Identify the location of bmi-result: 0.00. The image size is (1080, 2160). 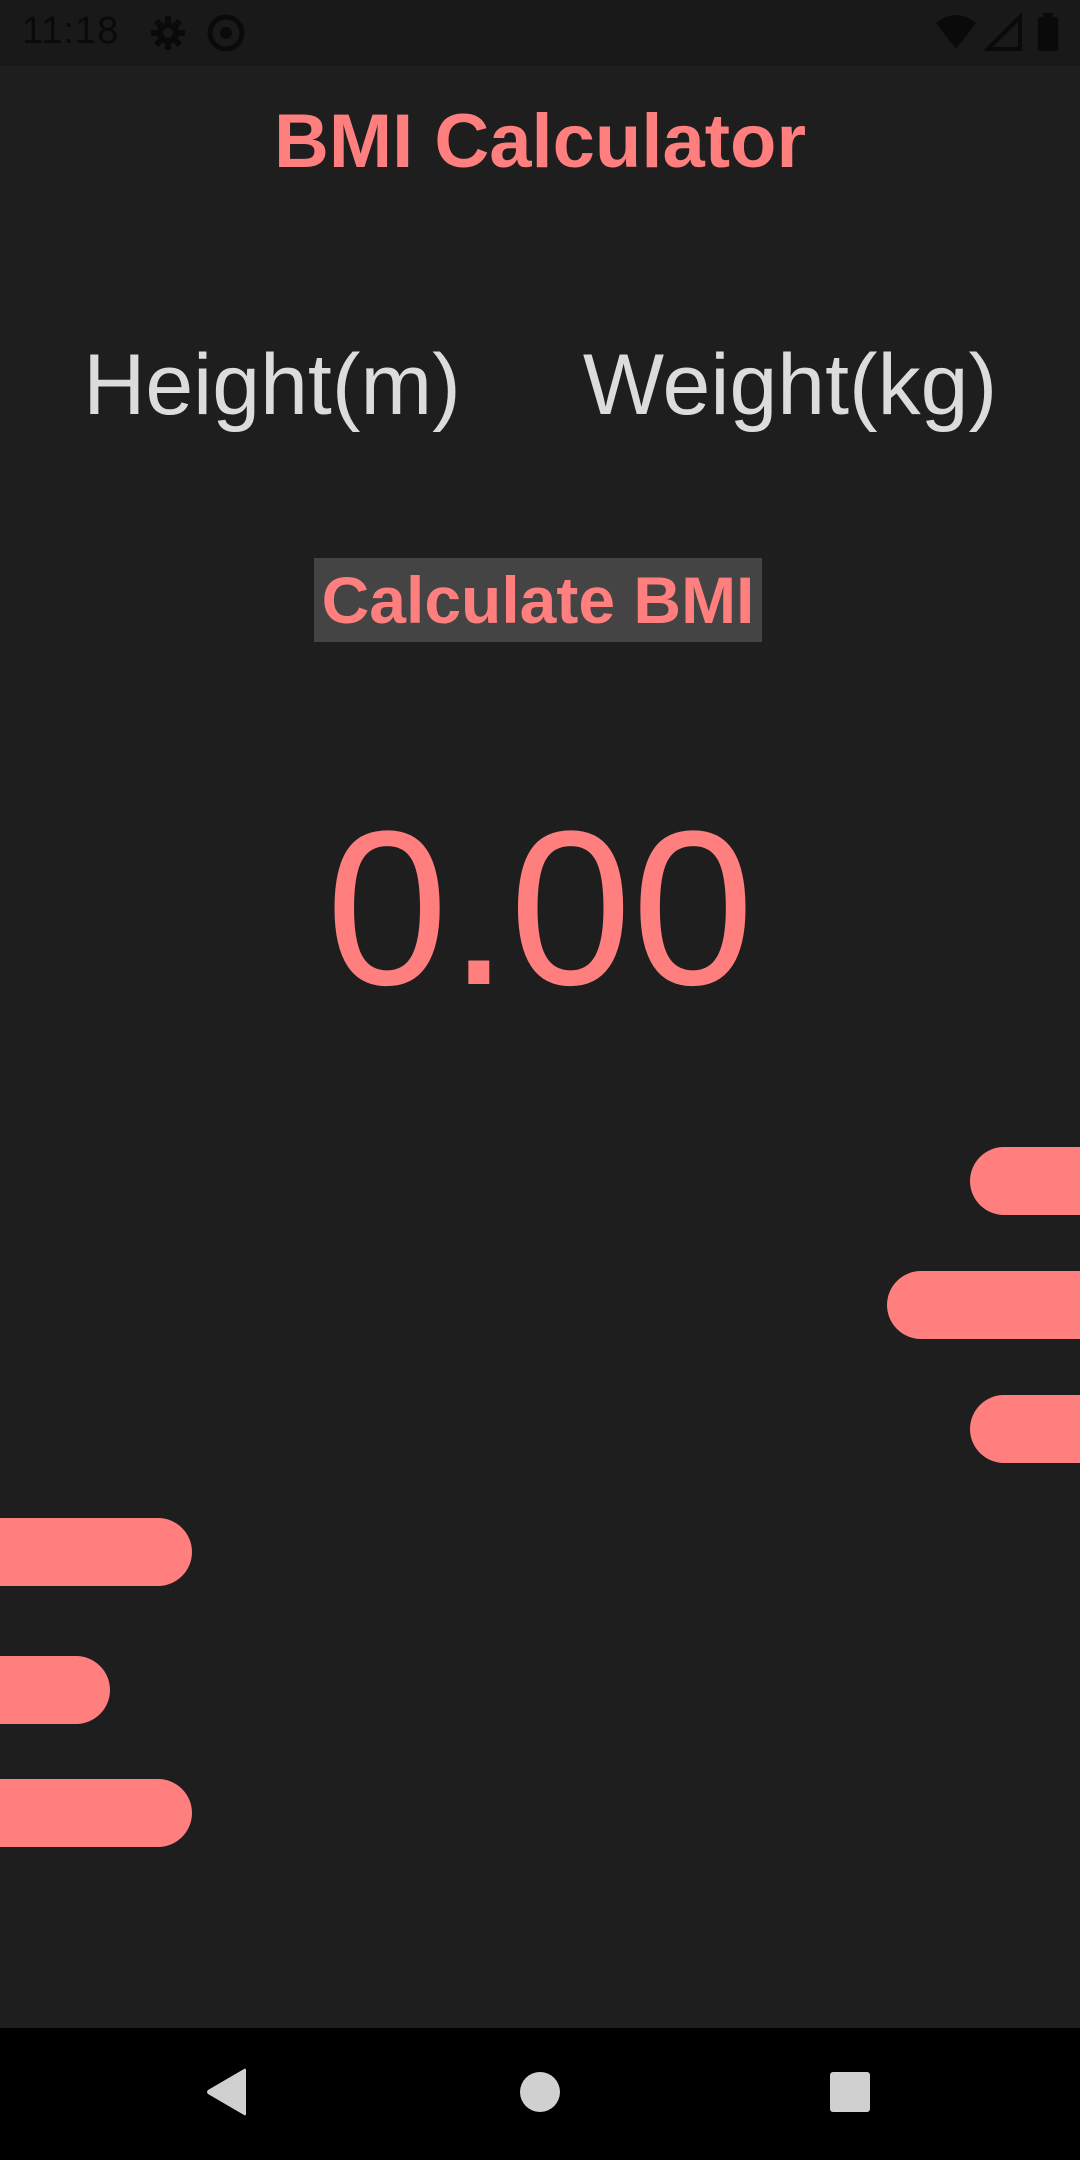
(540, 908).